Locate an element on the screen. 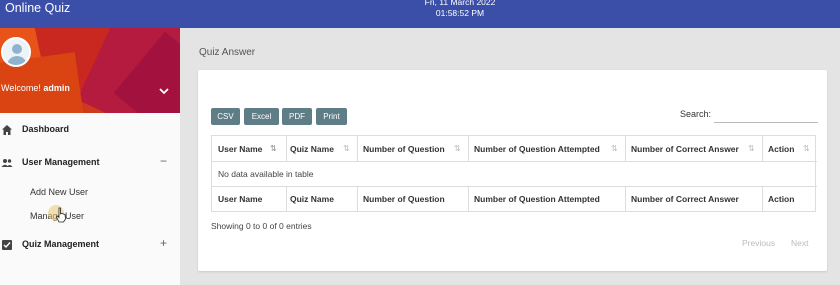 The width and height of the screenshot is (840, 285). footer-header-number-of-question-attempted: Number of Question Attempted is located at coordinates (537, 199).